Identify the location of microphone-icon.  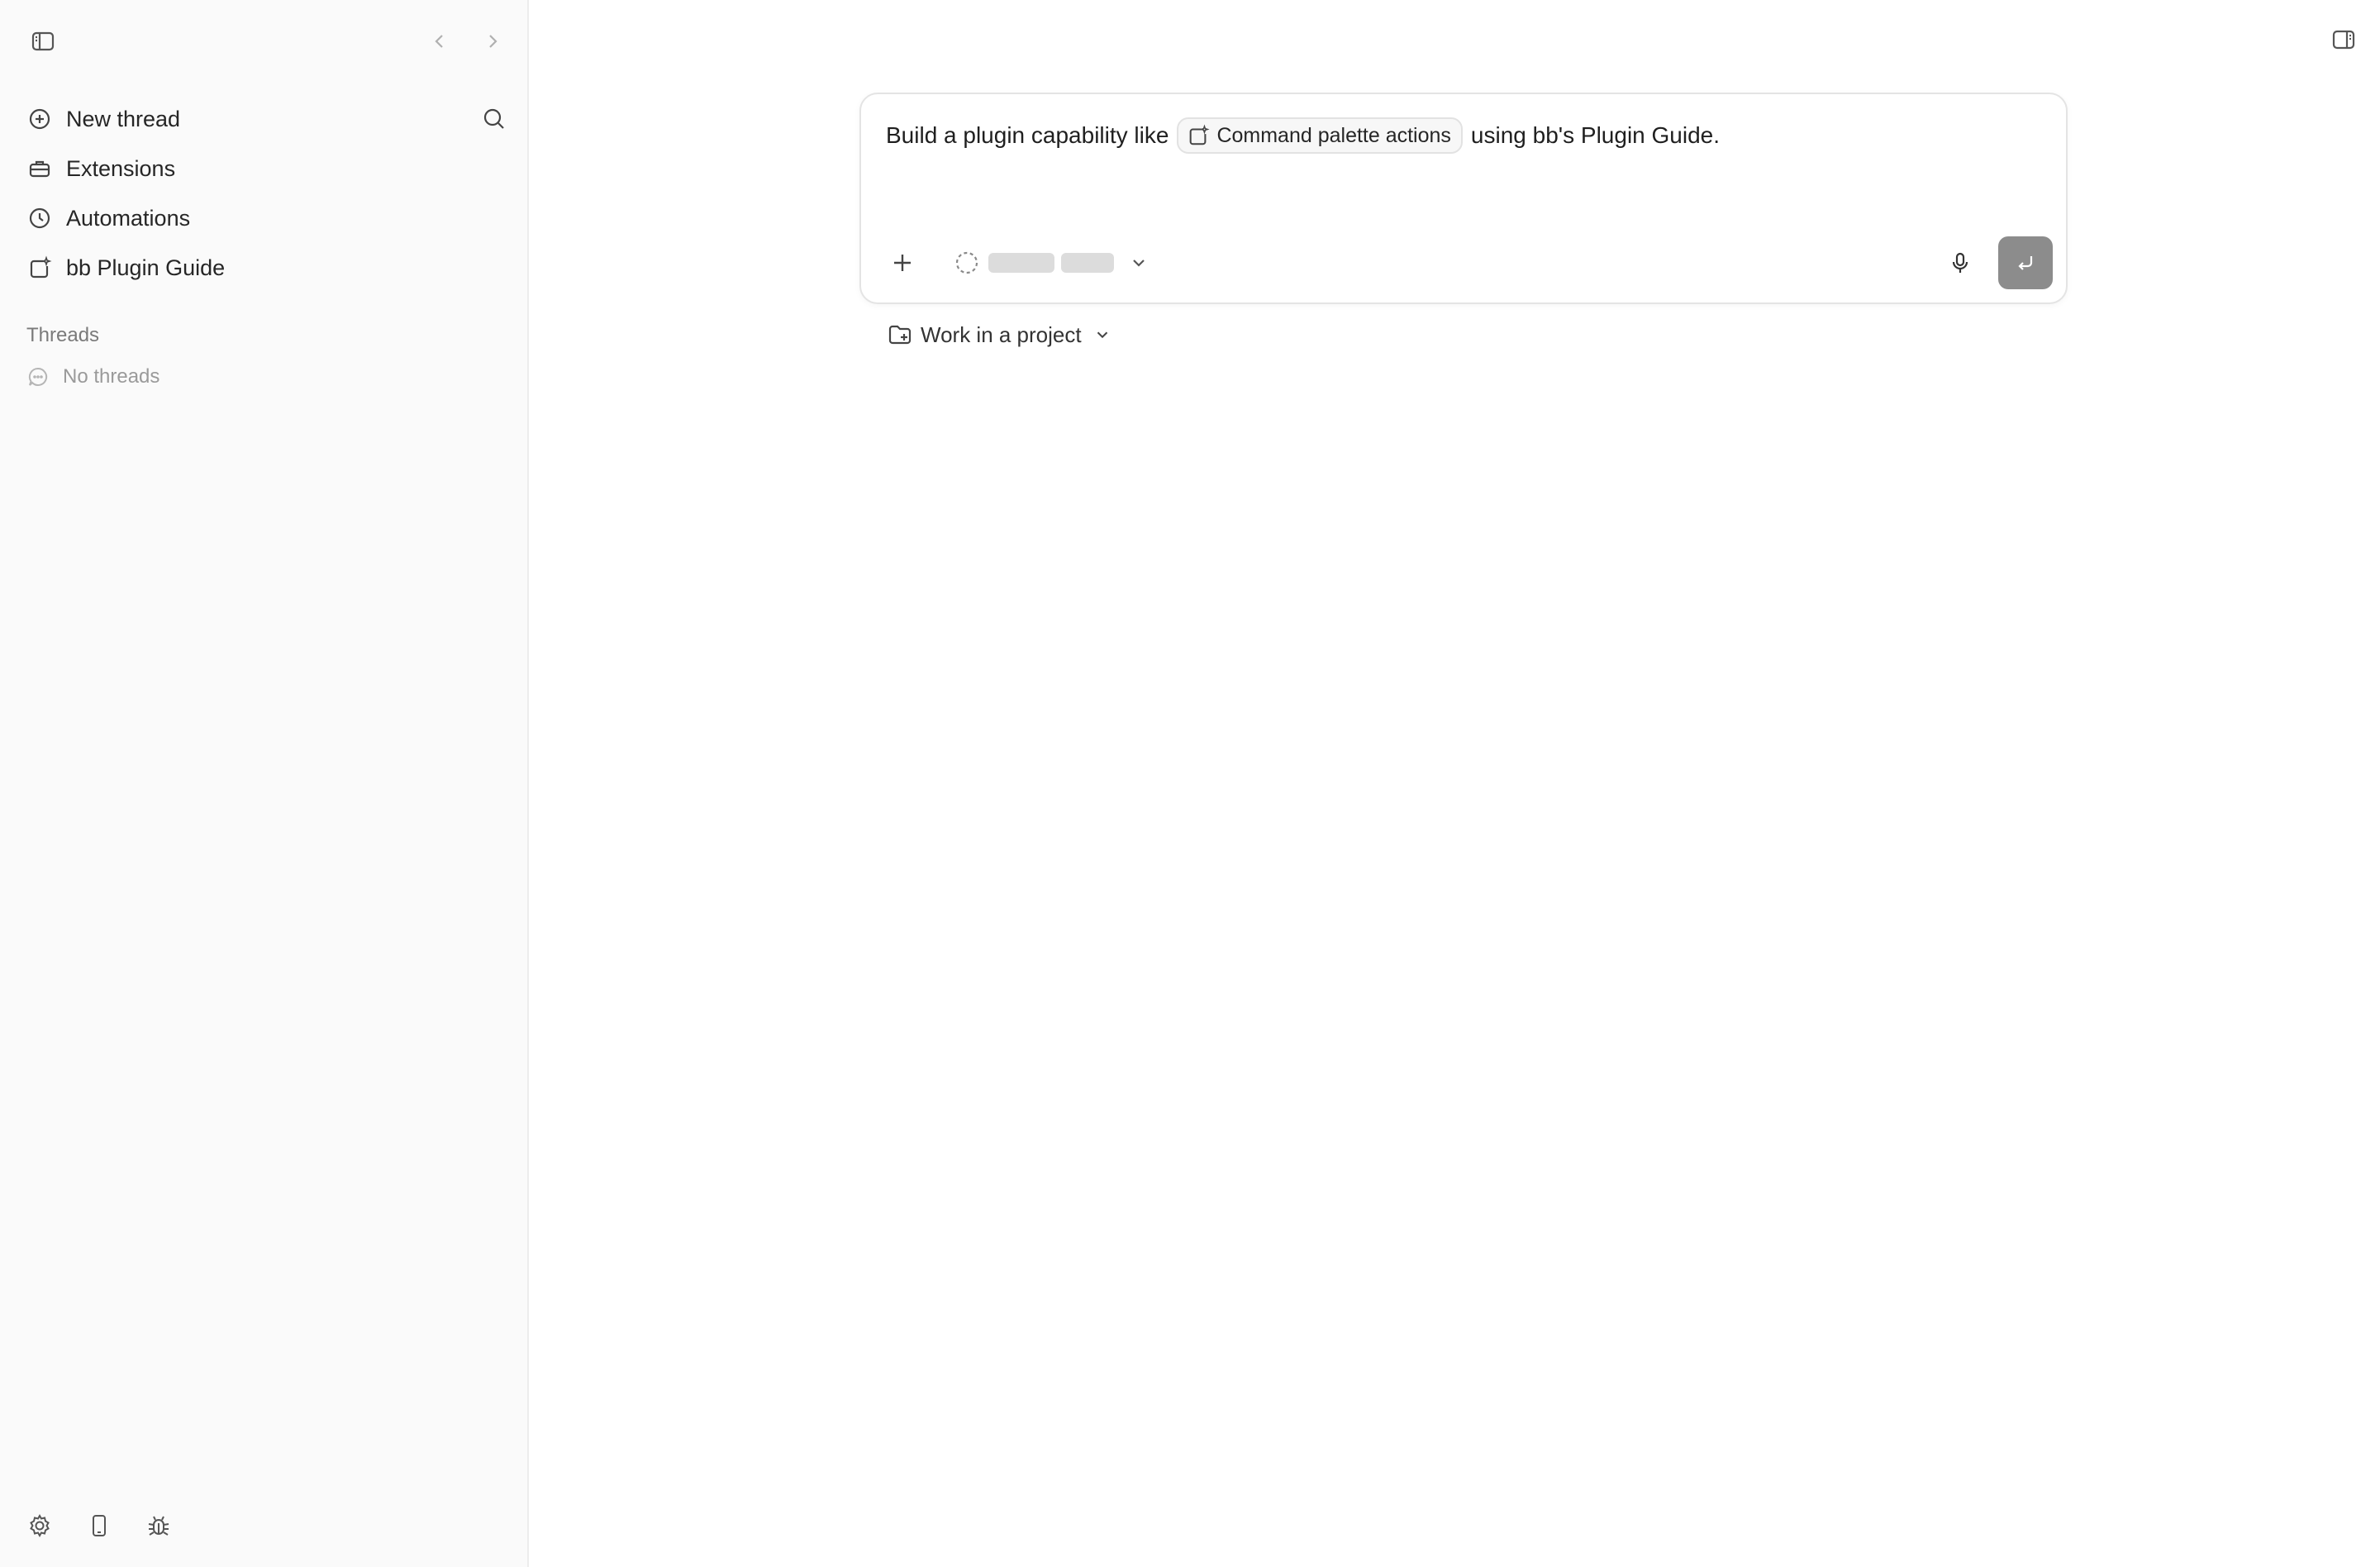
(1960, 263).